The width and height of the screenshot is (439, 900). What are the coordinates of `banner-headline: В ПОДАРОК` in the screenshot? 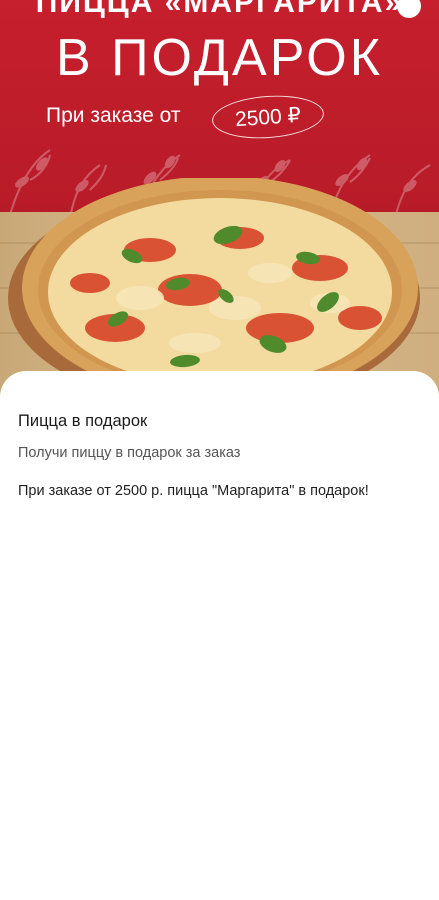 It's located at (219, 58).